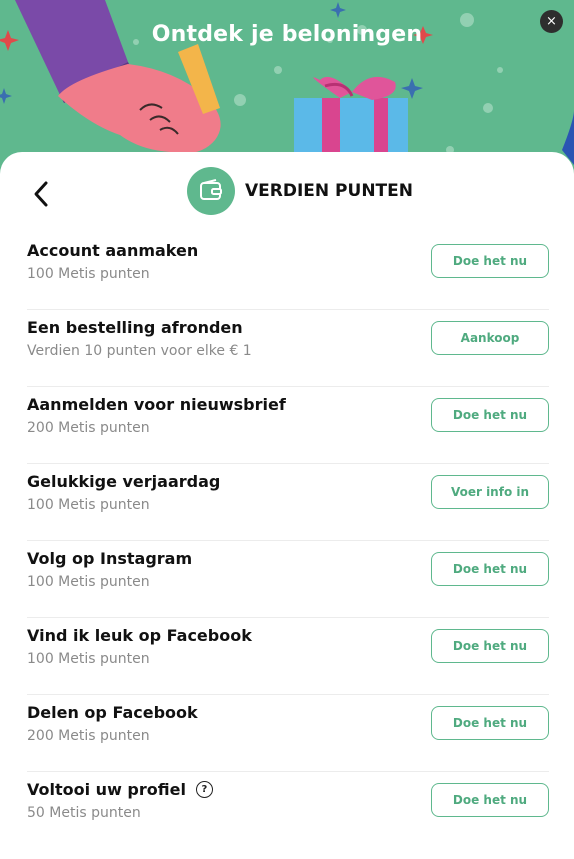  I want to click on back-button, so click(42, 194).